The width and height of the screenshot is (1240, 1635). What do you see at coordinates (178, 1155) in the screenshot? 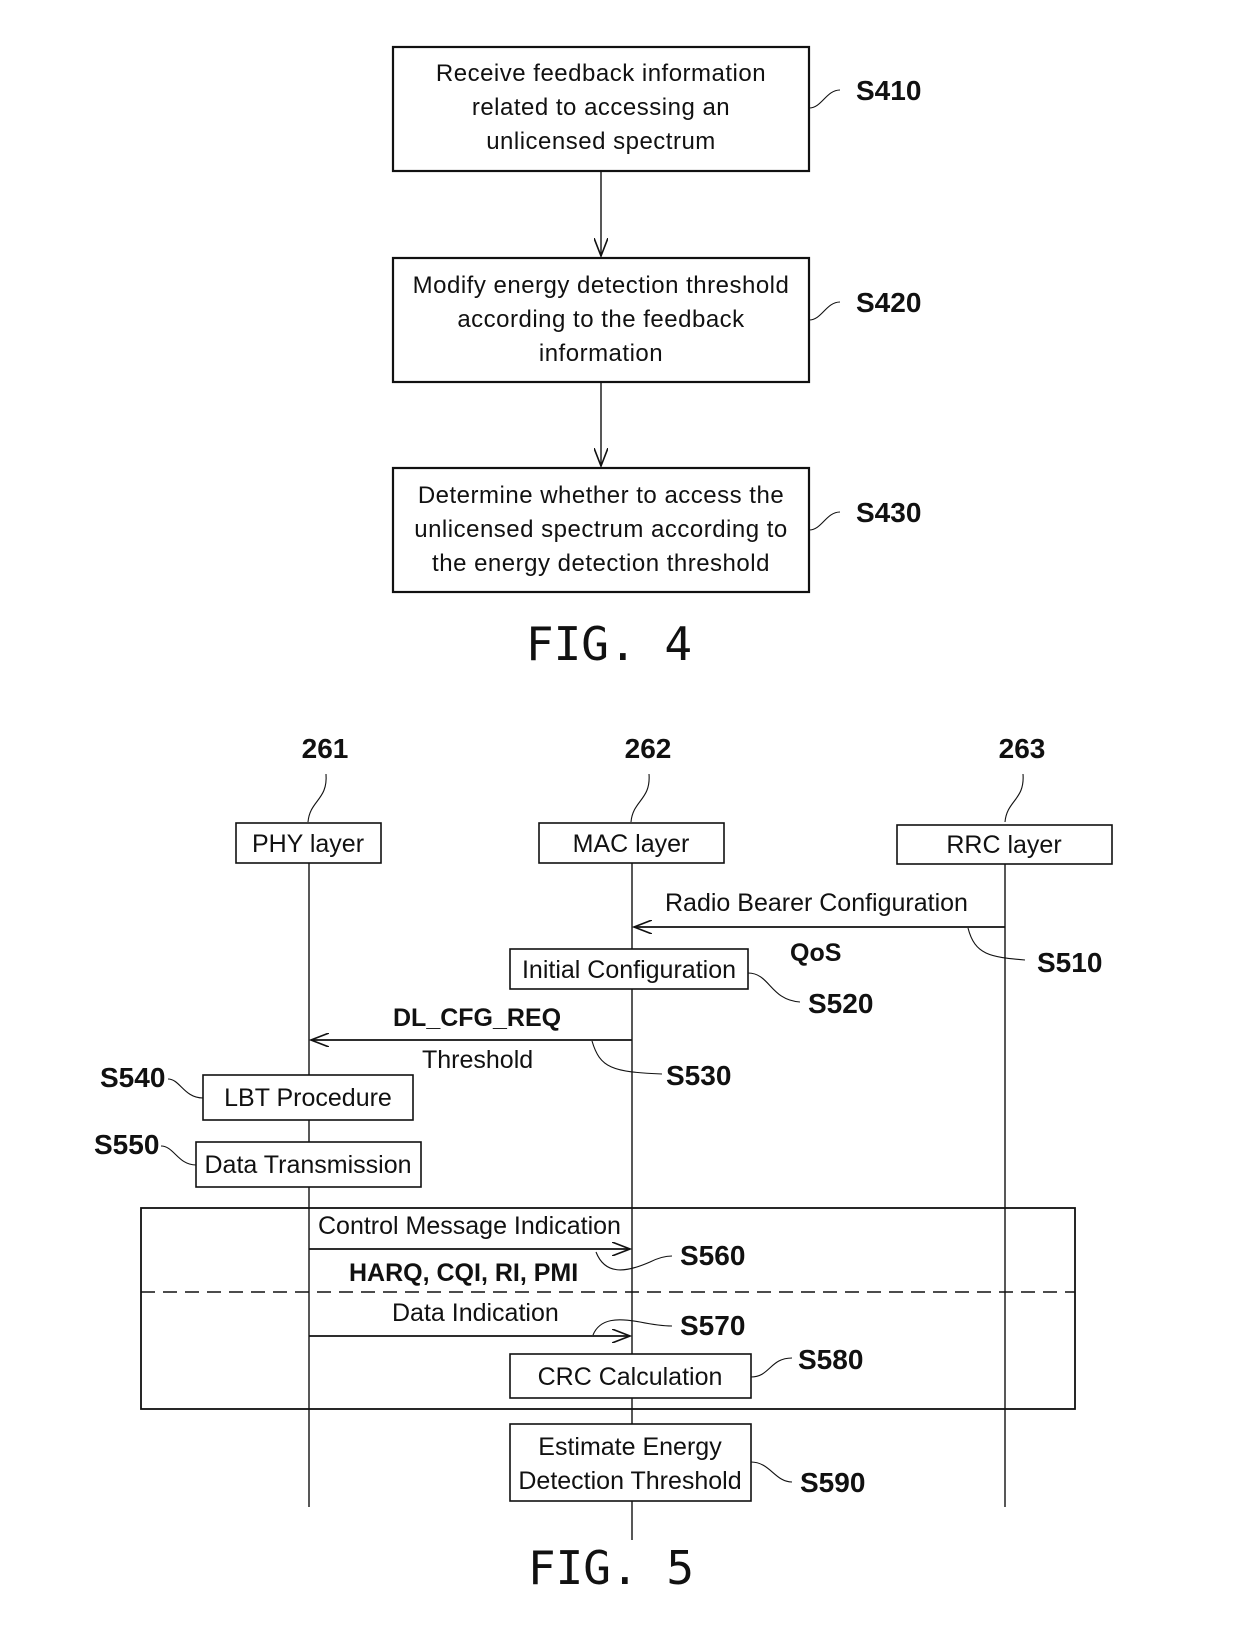
I see `leader-s550` at bounding box center [178, 1155].